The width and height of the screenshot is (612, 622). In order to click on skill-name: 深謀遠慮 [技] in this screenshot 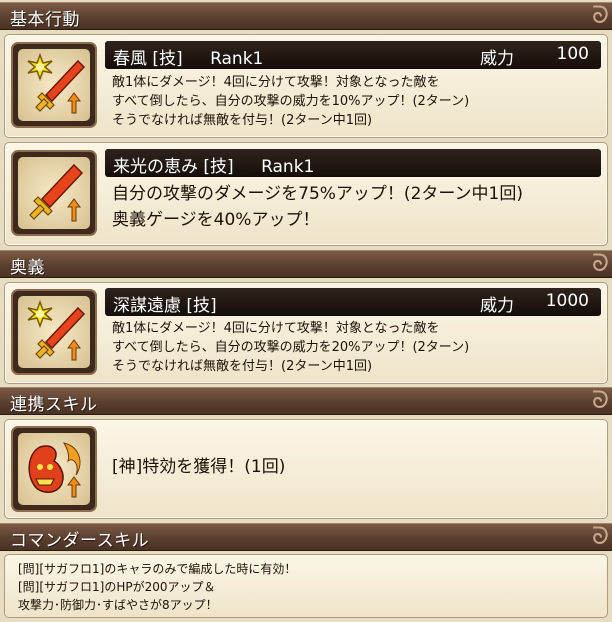, I will do `click(165, 306)`.